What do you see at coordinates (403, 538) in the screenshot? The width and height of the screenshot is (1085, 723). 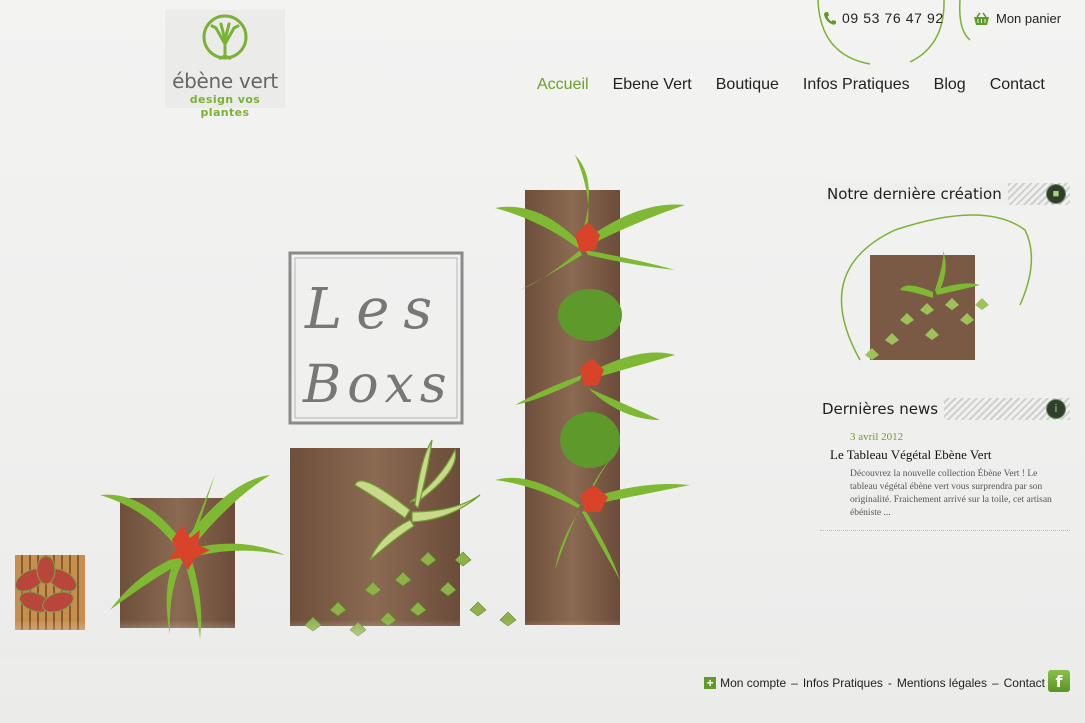 I see `large-wood-box` at bounding box center [403, 538].